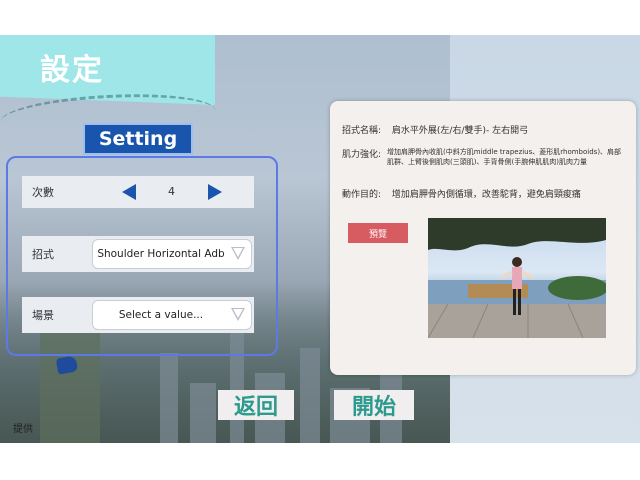 The height and width of the screenshot is (480, 640). What do you see at coordinates (171, 191) in the screenshot?
I see `count-value: 4` at bounding box center [171, 191].